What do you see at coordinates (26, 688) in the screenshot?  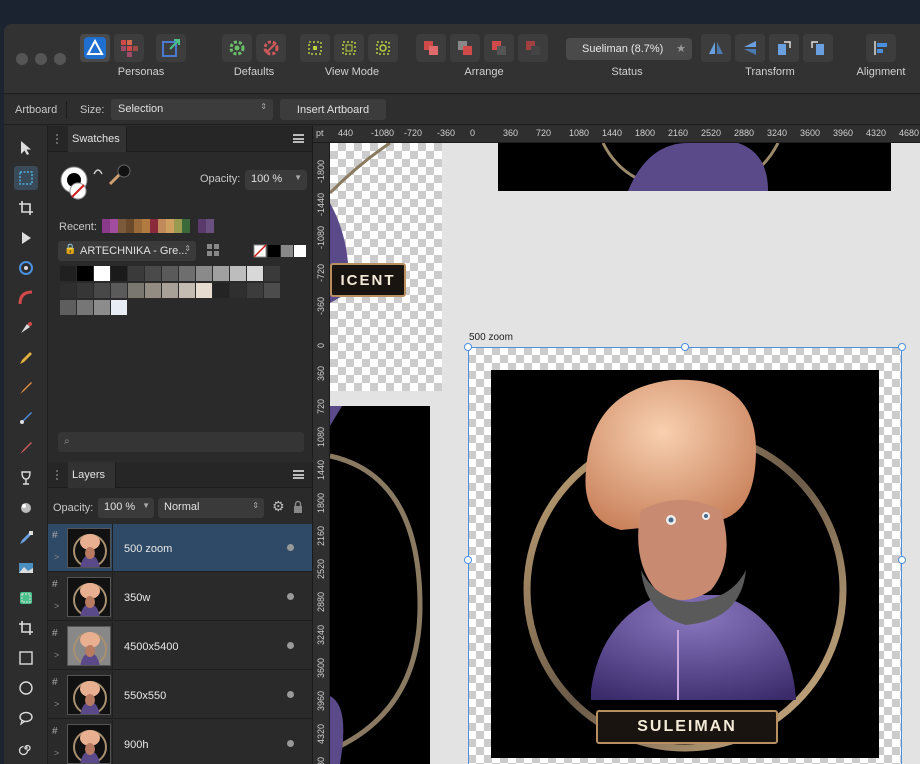 I see `ellipse-tool` at bounding box center [26, 688].